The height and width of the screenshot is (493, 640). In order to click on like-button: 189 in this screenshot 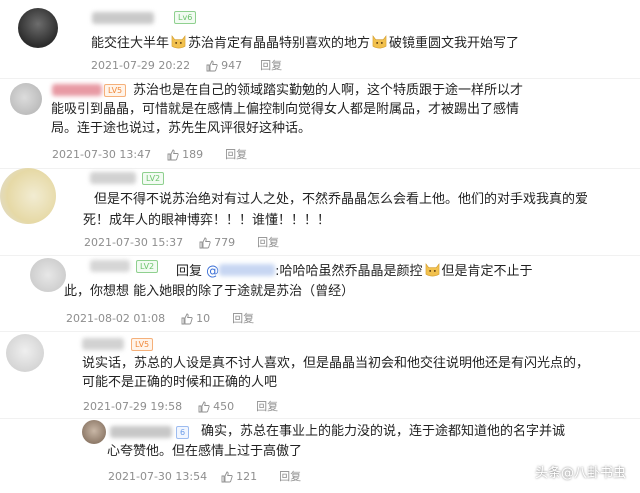, I will do `click(185, 155)`.